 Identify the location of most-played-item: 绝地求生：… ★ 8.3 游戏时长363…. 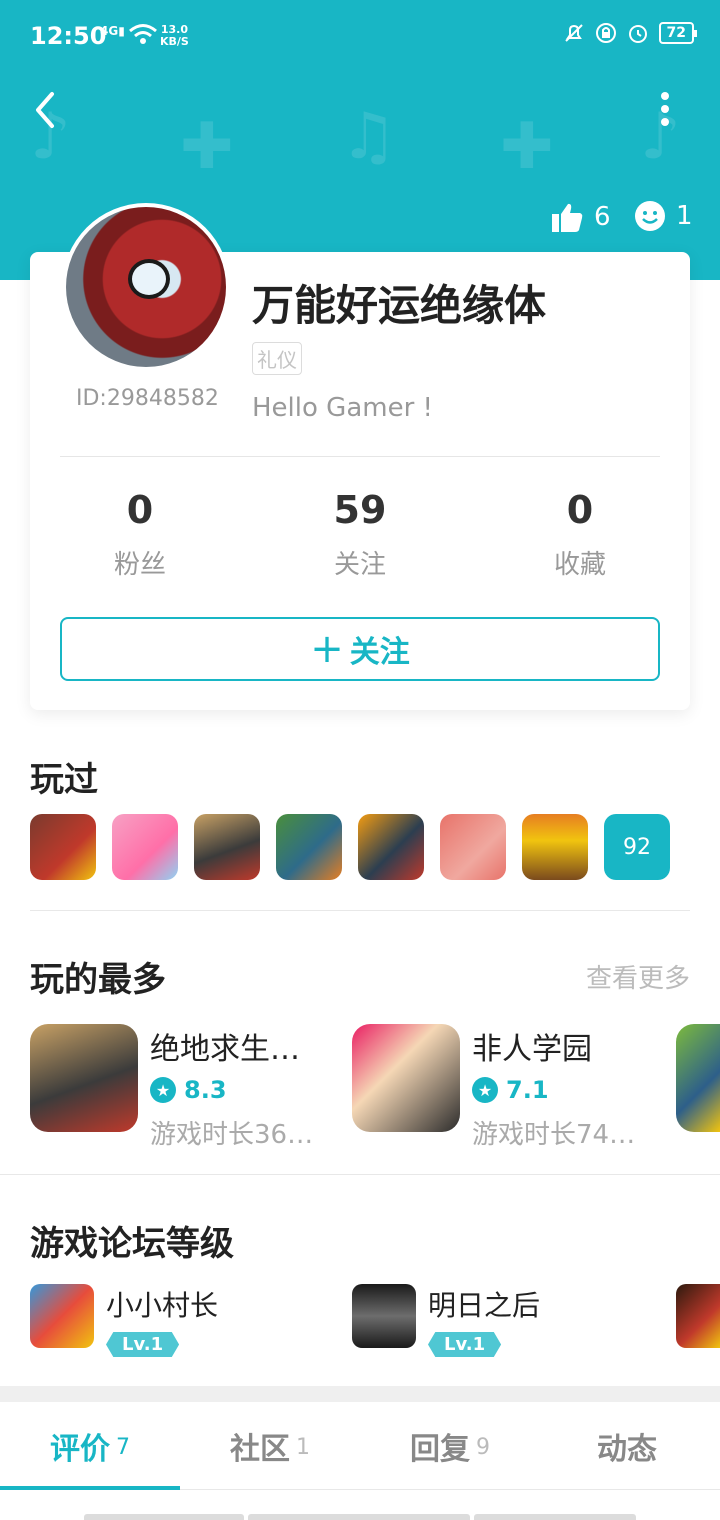
(179, 1087).